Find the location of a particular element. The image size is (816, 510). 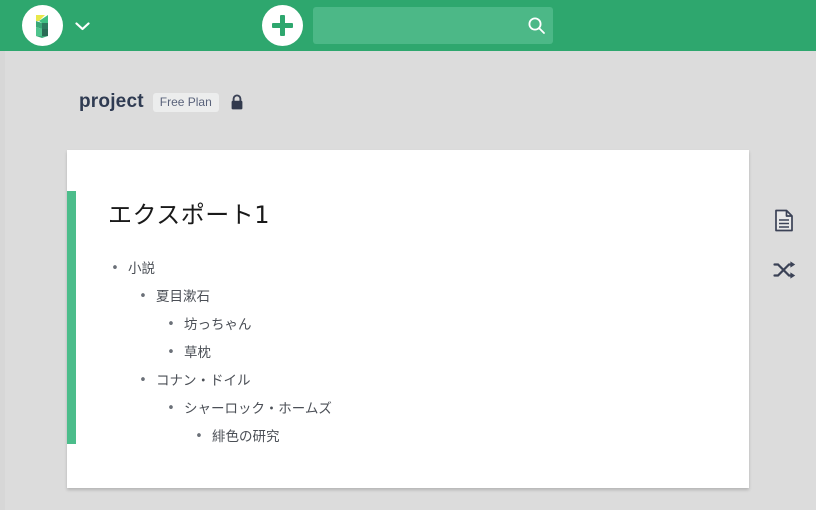

magnifier-icon is located at coordinates (536, 25).